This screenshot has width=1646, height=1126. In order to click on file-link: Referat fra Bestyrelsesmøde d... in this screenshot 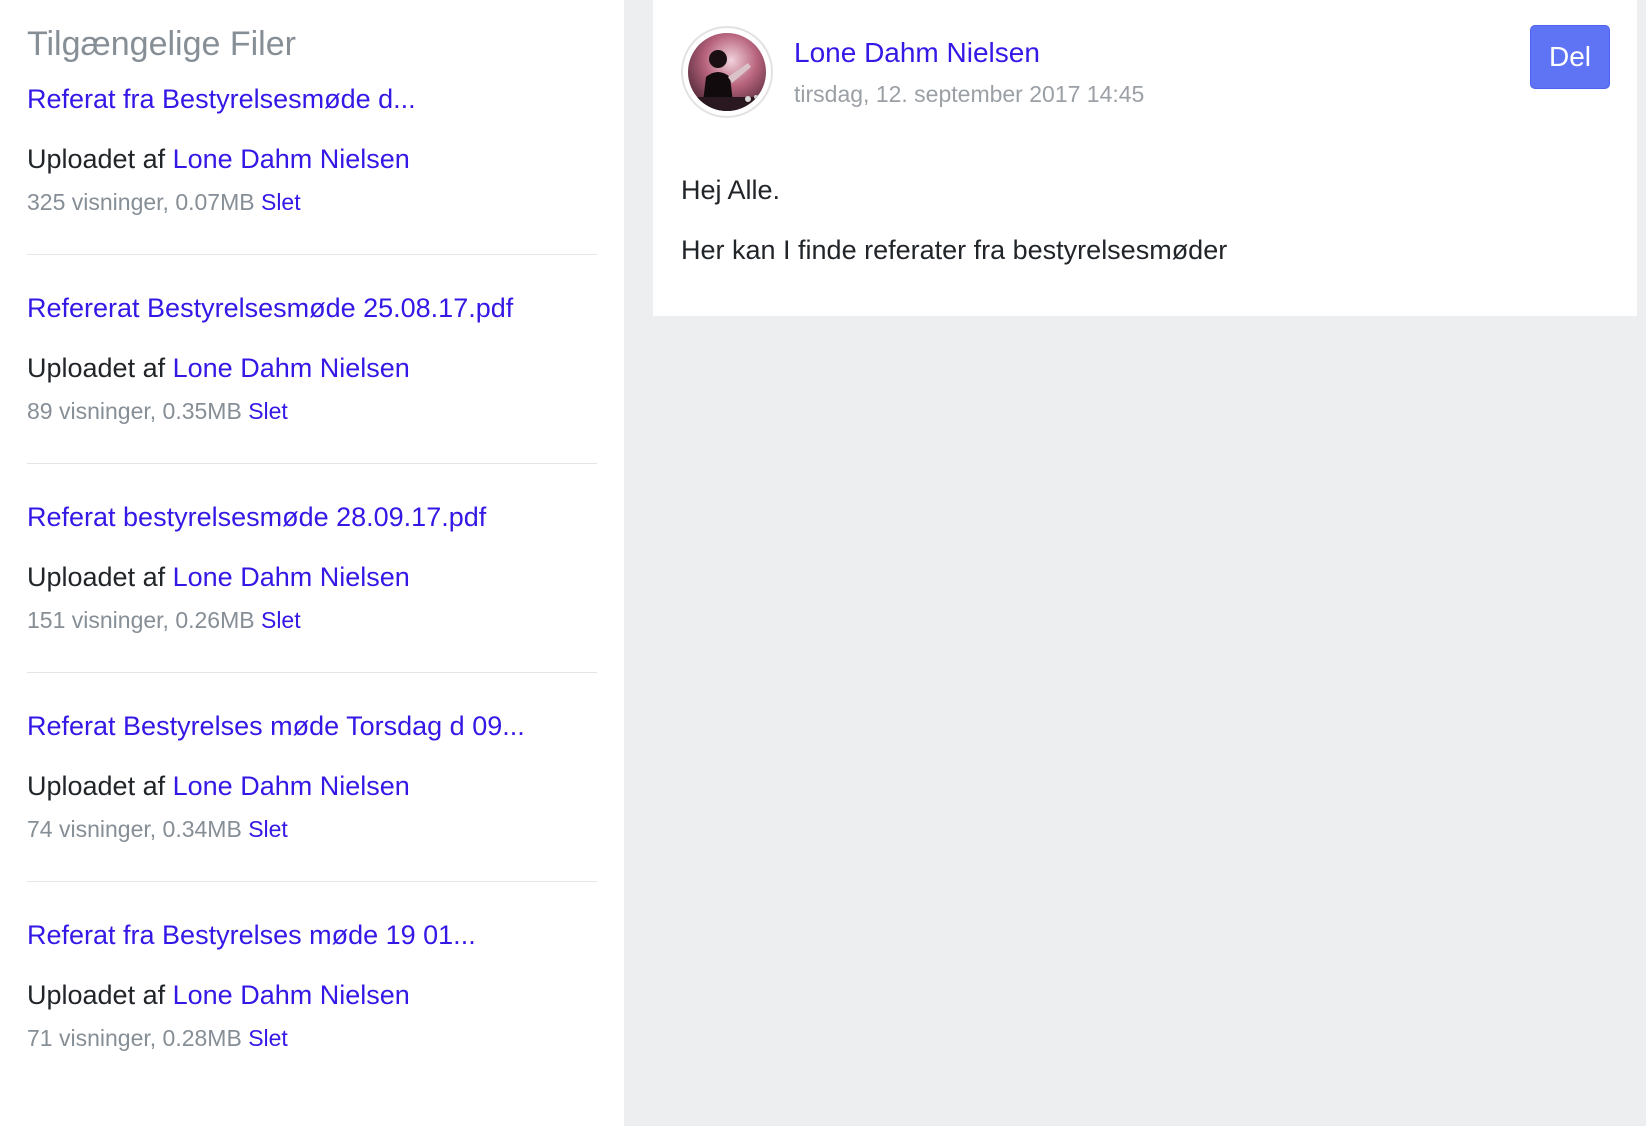, I will do `click(312, 99)`.